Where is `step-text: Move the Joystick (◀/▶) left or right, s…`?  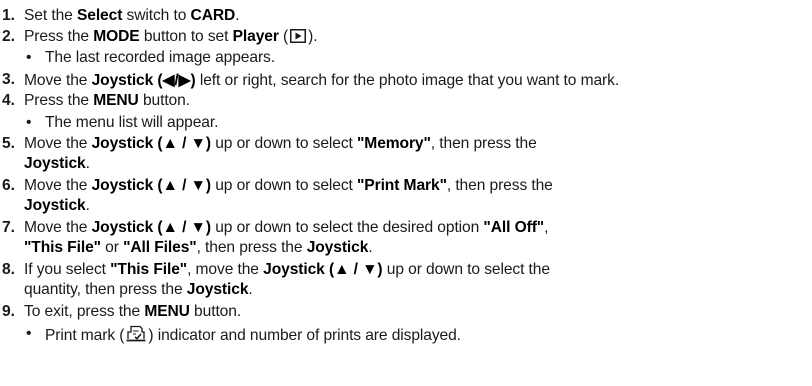 step-text: Move the Joystick (◀/▶) left or right, s… is located at coordinates (322, 80).